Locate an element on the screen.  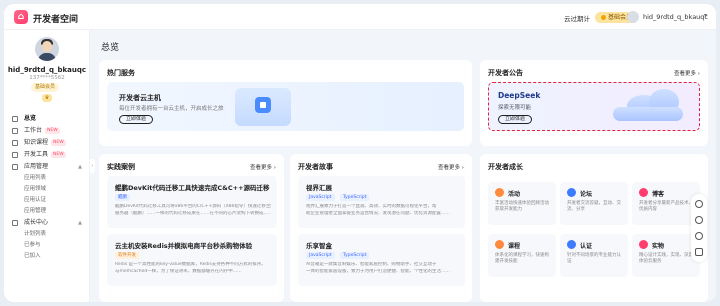
sidebar-item-app-management: 应用管理 ▲ is located at coordinates (47, 167).